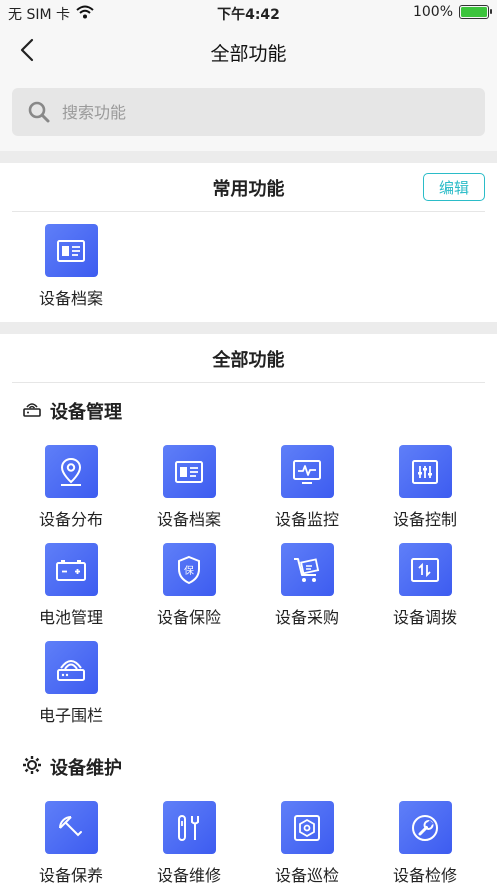  Describe the element at coordinates (424, 874) in the screenshot. I see `item-label: 设备检修` at that location.